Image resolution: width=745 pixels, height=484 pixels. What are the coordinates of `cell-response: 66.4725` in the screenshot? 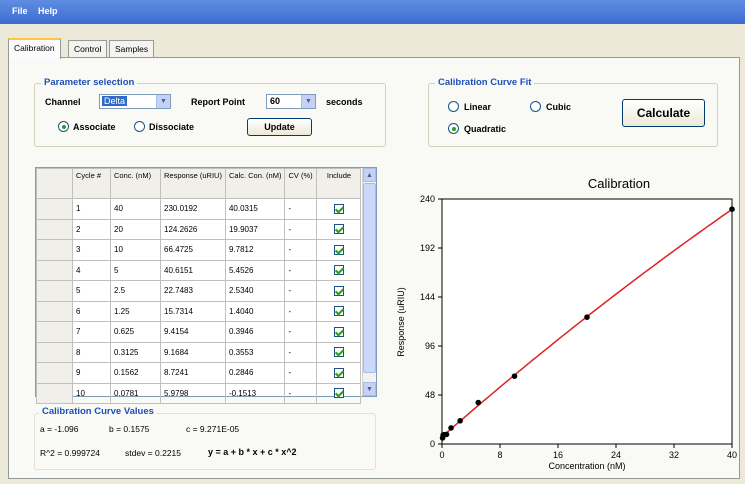 It's located at (193, 250).